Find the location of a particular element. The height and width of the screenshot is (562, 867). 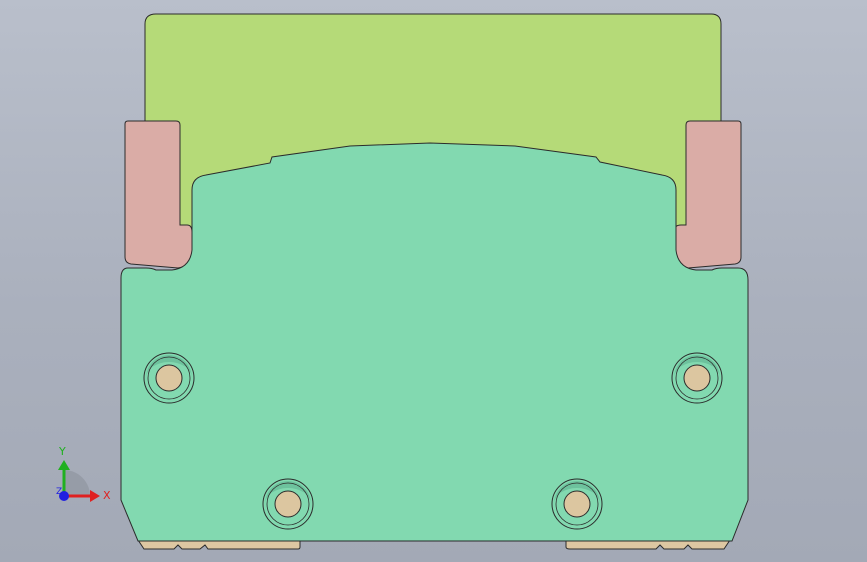

hole-top-left is located at coordinates (169, 378).